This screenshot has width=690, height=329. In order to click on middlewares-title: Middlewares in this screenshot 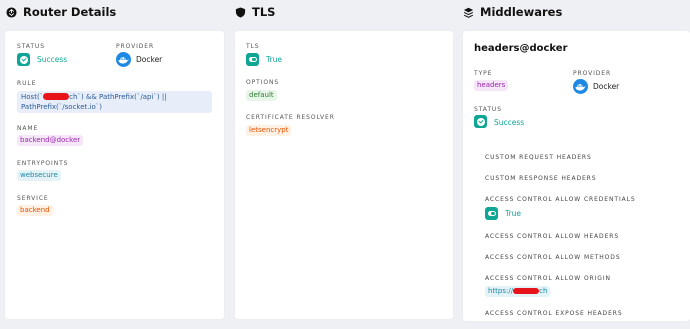, I will do `click(521, 12)`.